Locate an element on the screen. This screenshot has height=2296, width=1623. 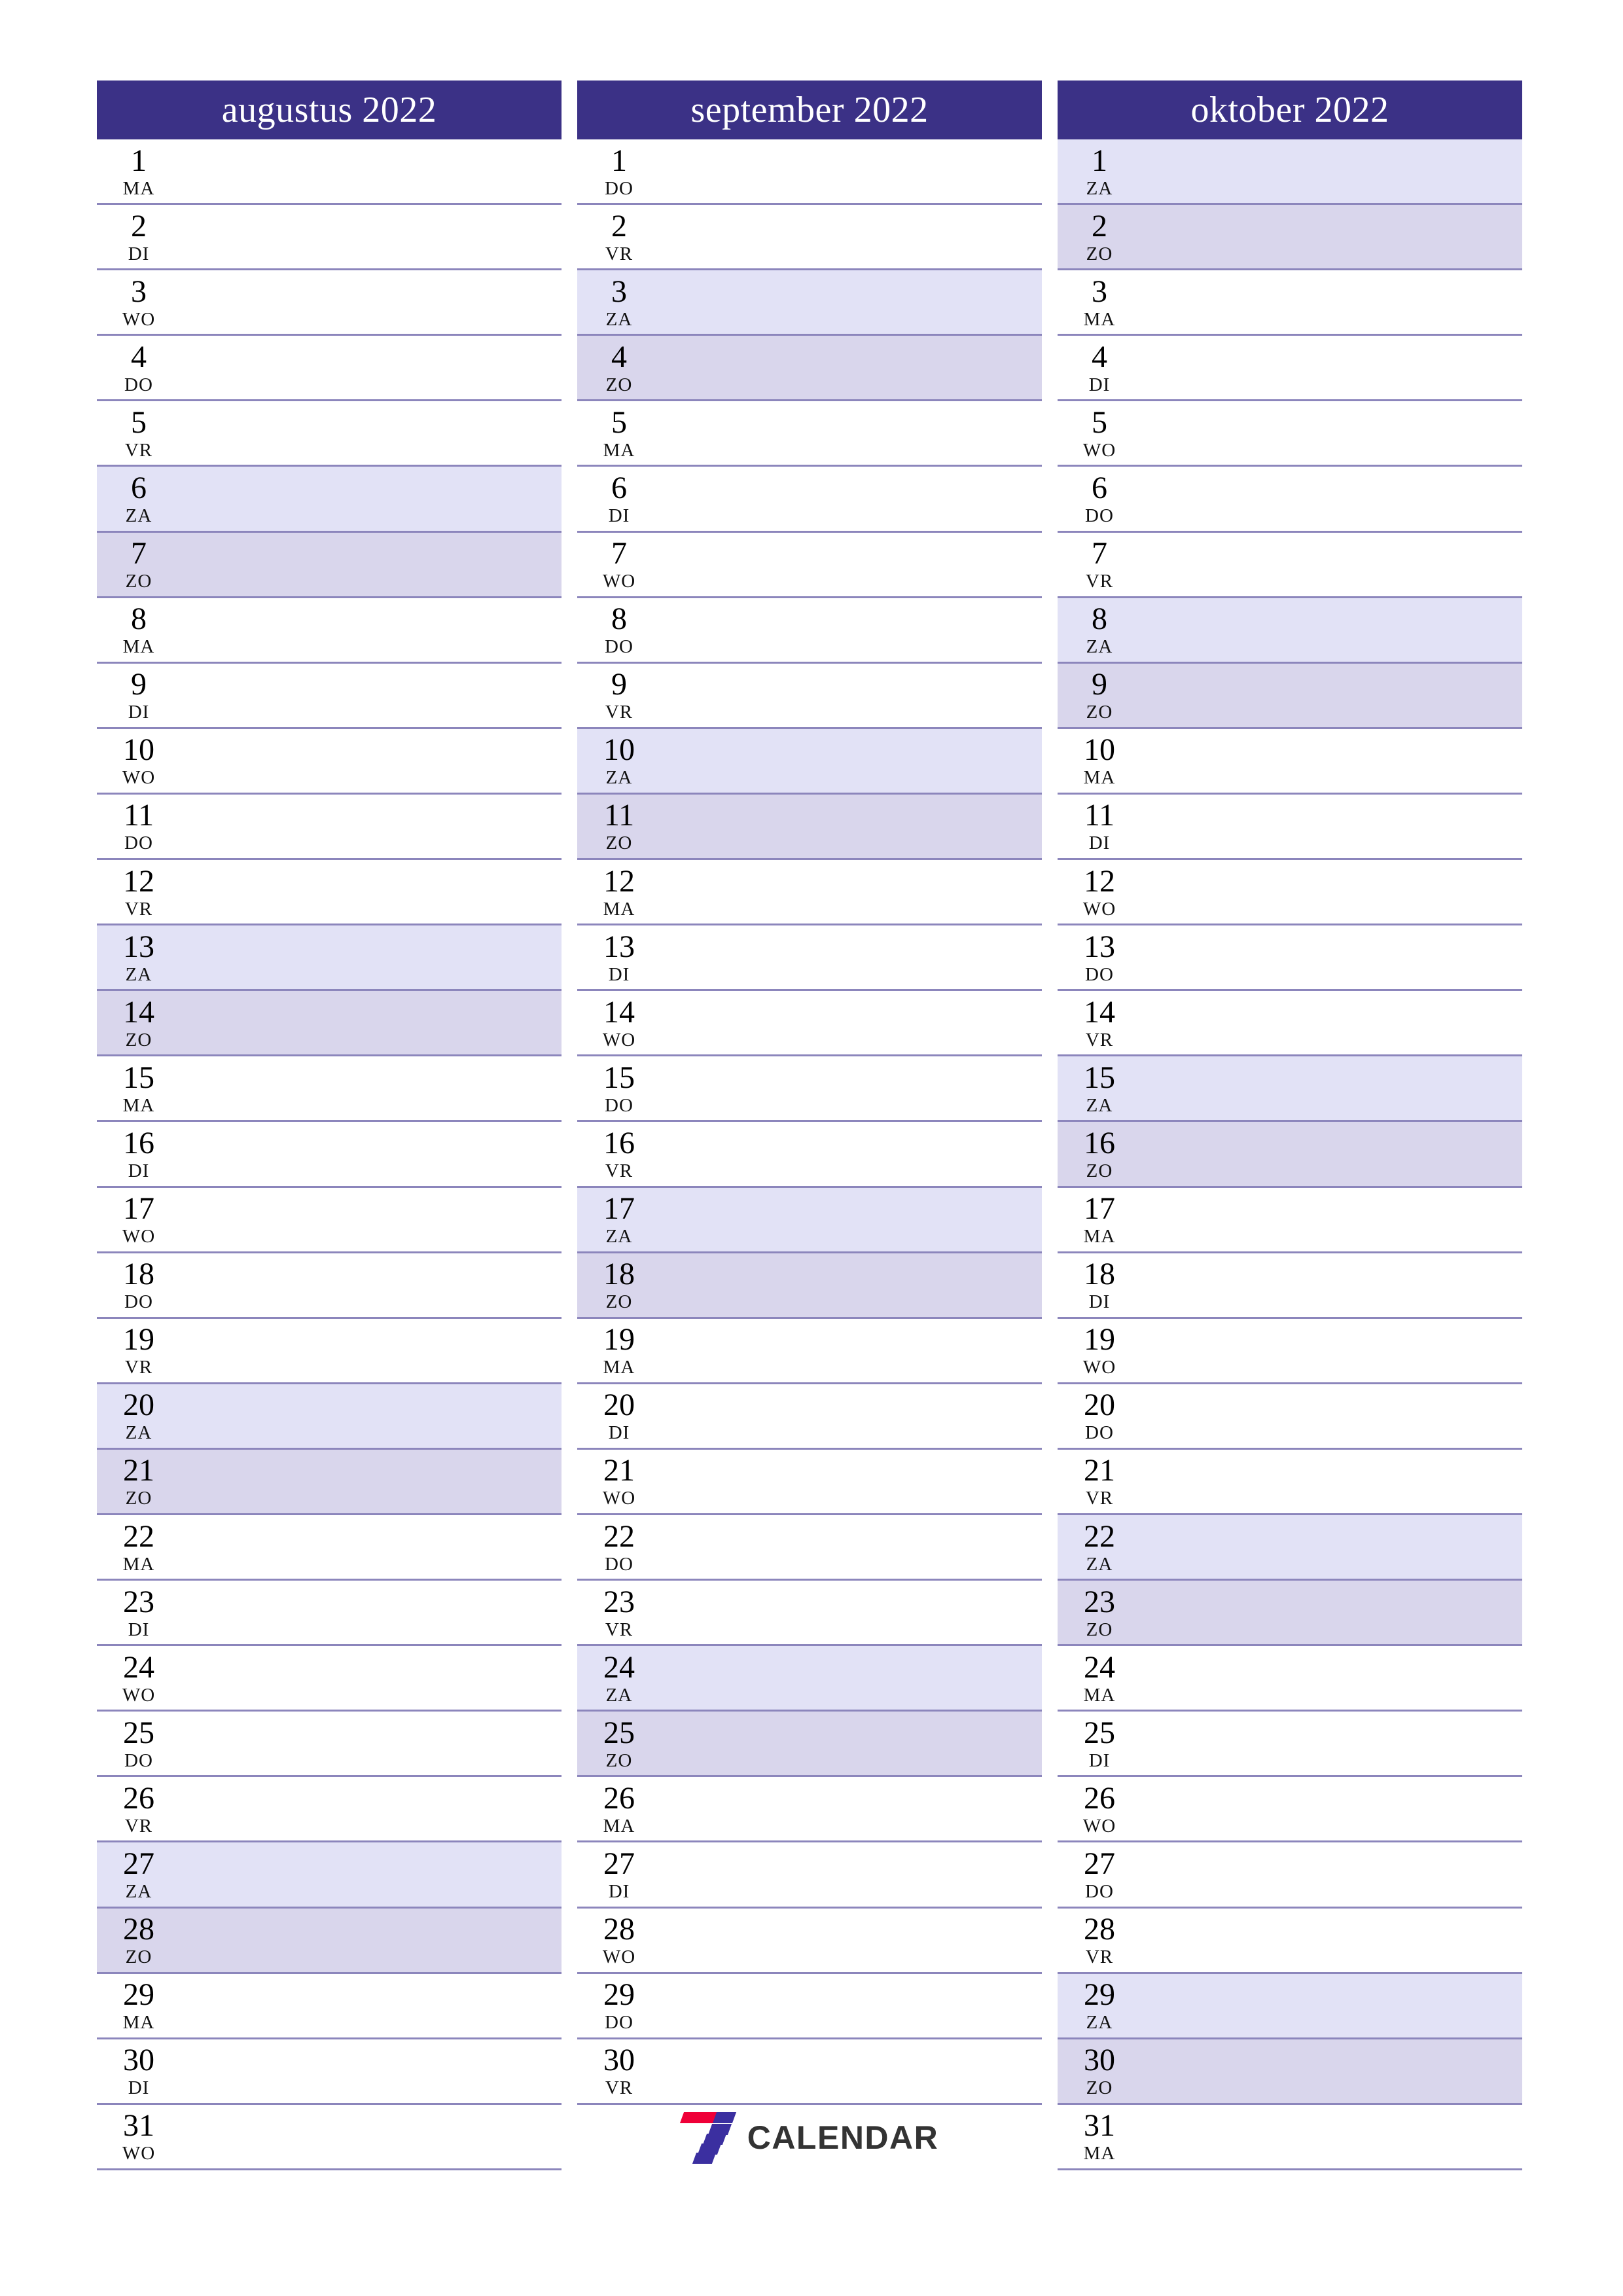
day-row: 10 MA is located at coordinates (1290, 761).